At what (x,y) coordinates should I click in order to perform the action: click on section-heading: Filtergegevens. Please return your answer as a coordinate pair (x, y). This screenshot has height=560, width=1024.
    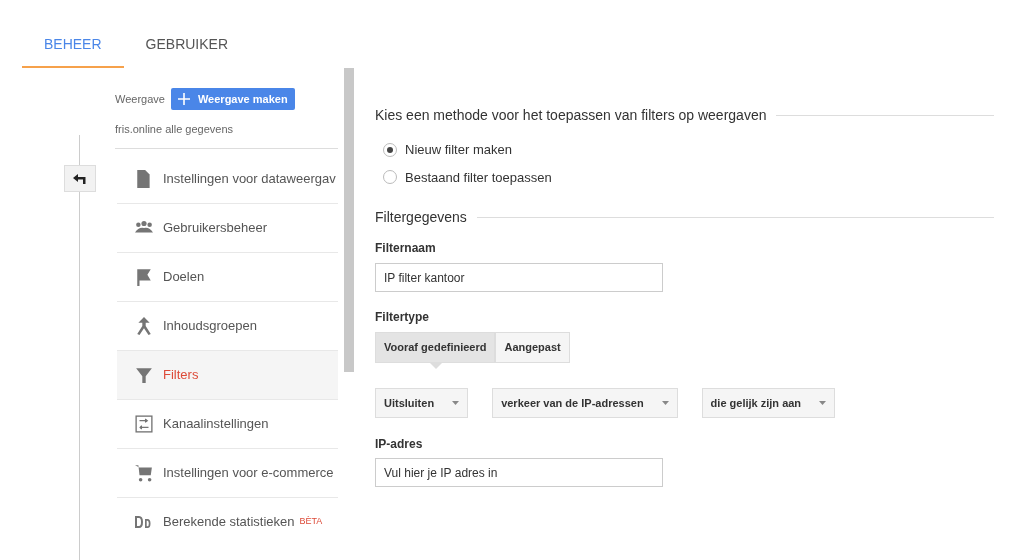
    Looking at the image, I should click on (421, 217).